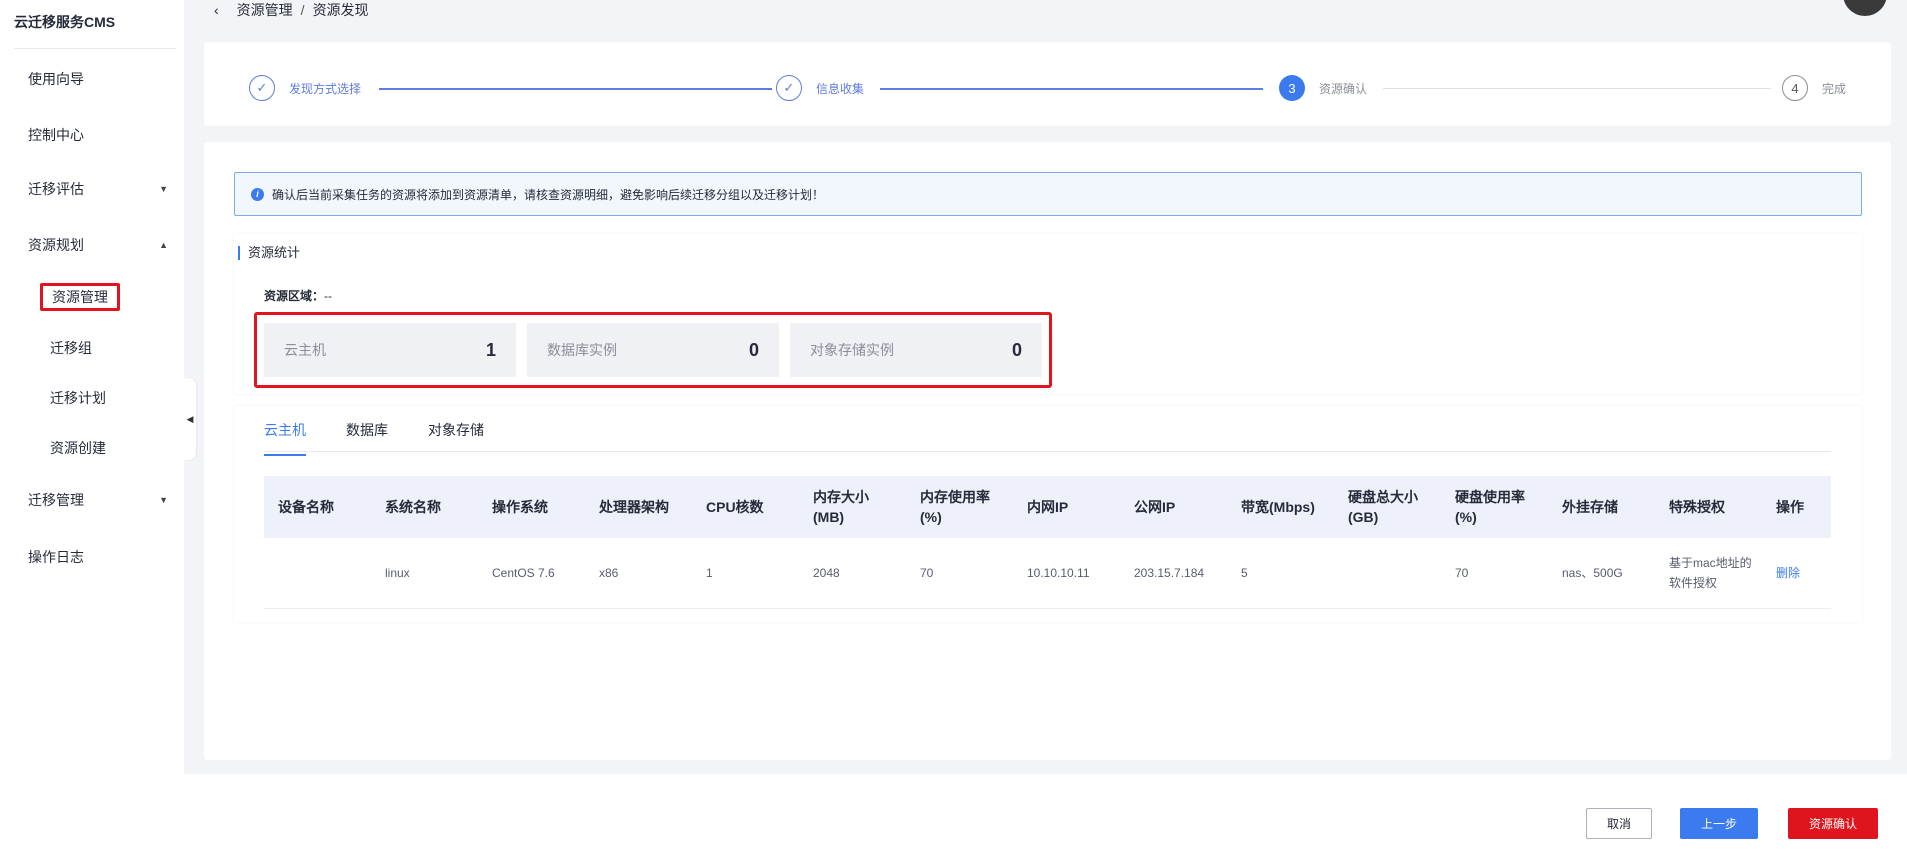 The width and height of the screenshot is (1907, 851). Describe the element at coordinates (638, 573) in the screenshot. I see `cell-arch: x86` at that location.